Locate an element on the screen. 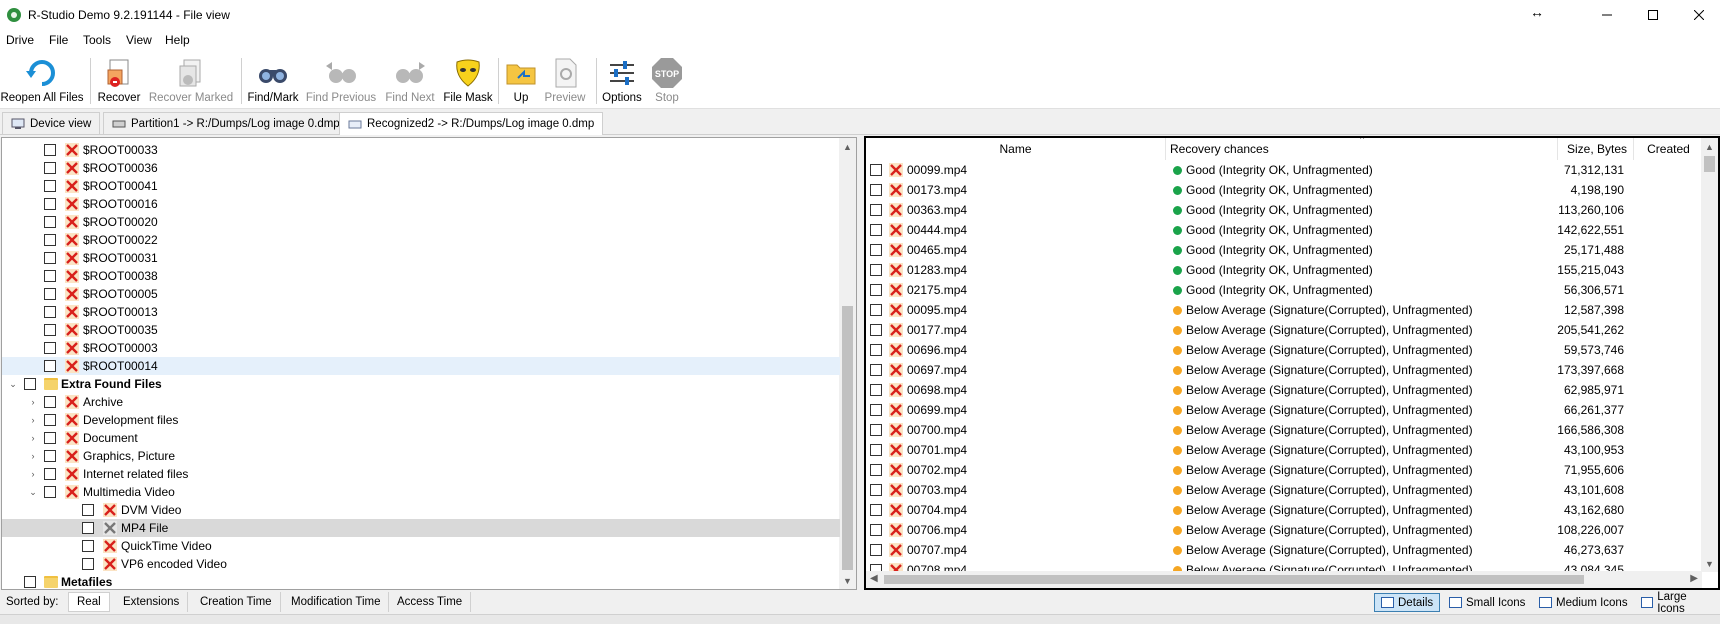 The image size is (1720, 624). tree-item-category: ⌄ Multimedia Video is located at coordinates (421, 492).